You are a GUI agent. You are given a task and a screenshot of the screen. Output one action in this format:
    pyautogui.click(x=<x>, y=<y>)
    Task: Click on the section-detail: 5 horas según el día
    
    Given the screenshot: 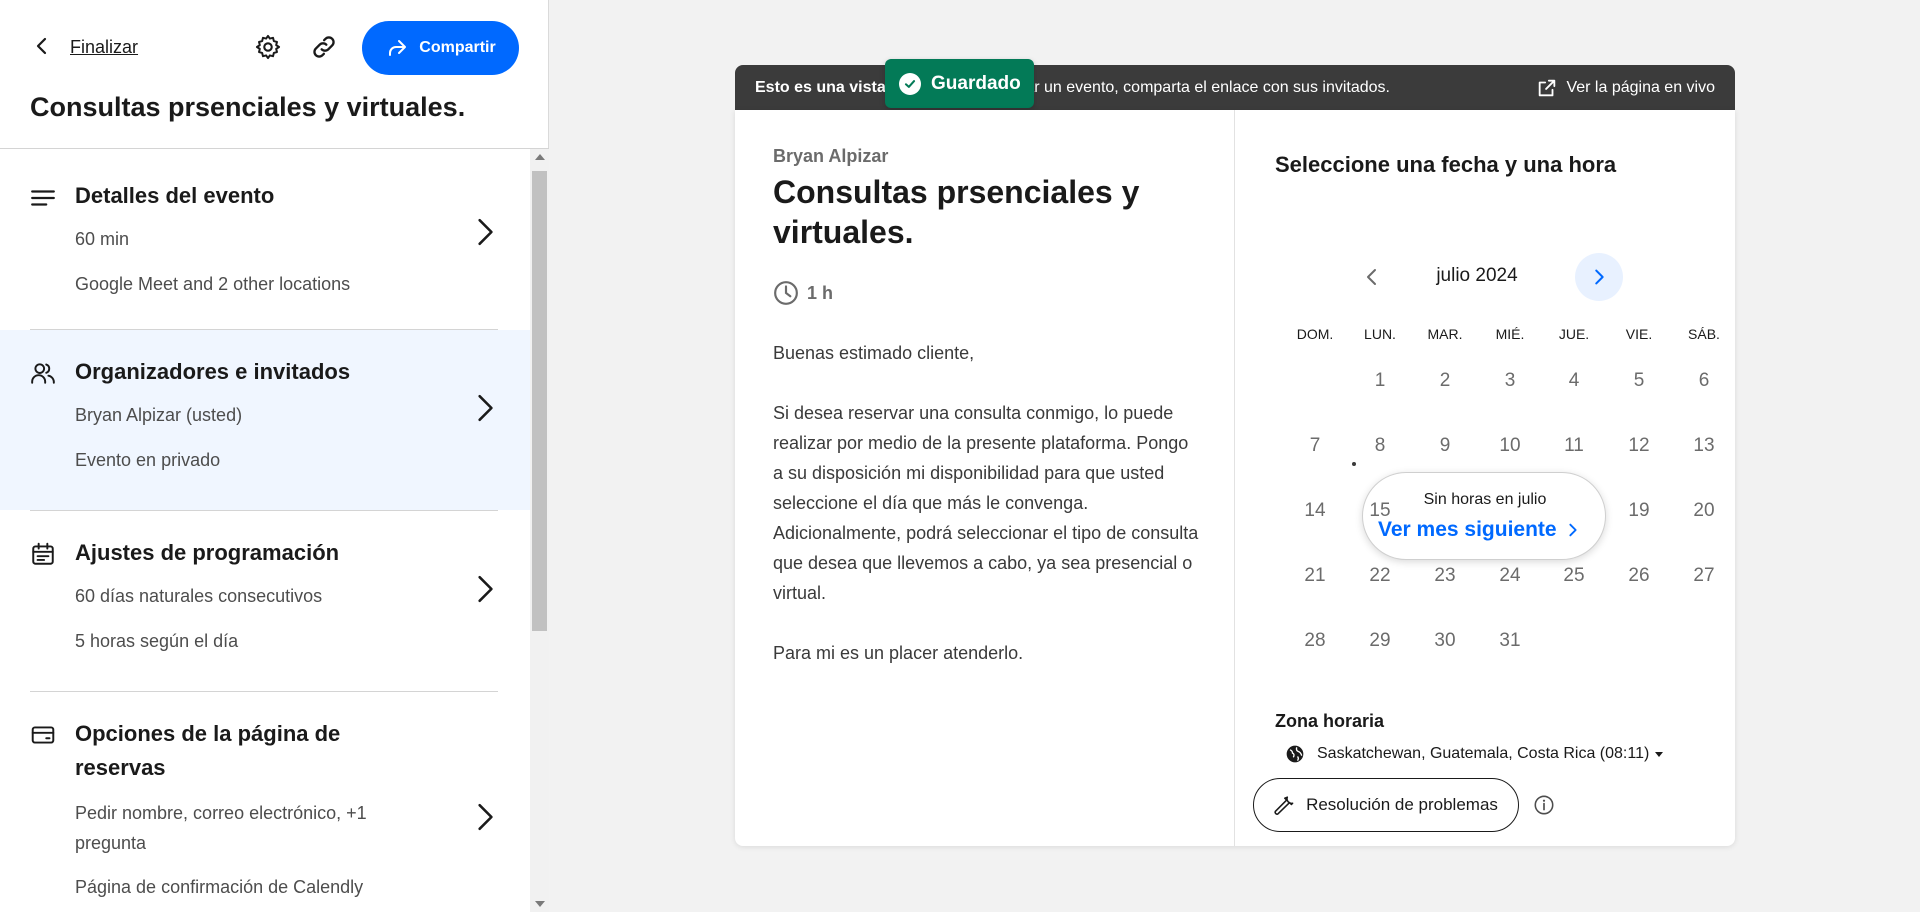 What is the action you would take?
    pyautogui.click(x=157, y=641)
    